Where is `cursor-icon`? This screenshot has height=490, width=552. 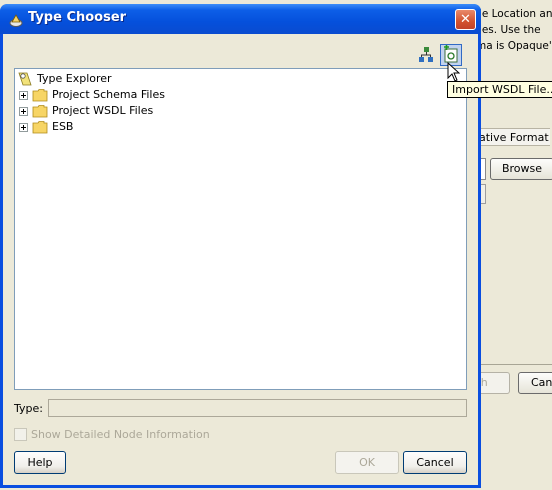 cursor-icon is located at coordinates (453, 72).